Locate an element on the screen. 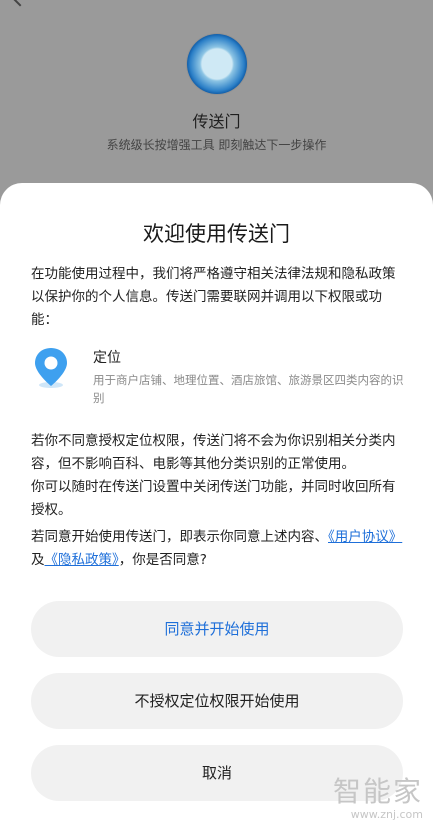 The width and height of the screenshot is (433, 827). watermark-logo: 智能家 is located at coordinates (377, 791).